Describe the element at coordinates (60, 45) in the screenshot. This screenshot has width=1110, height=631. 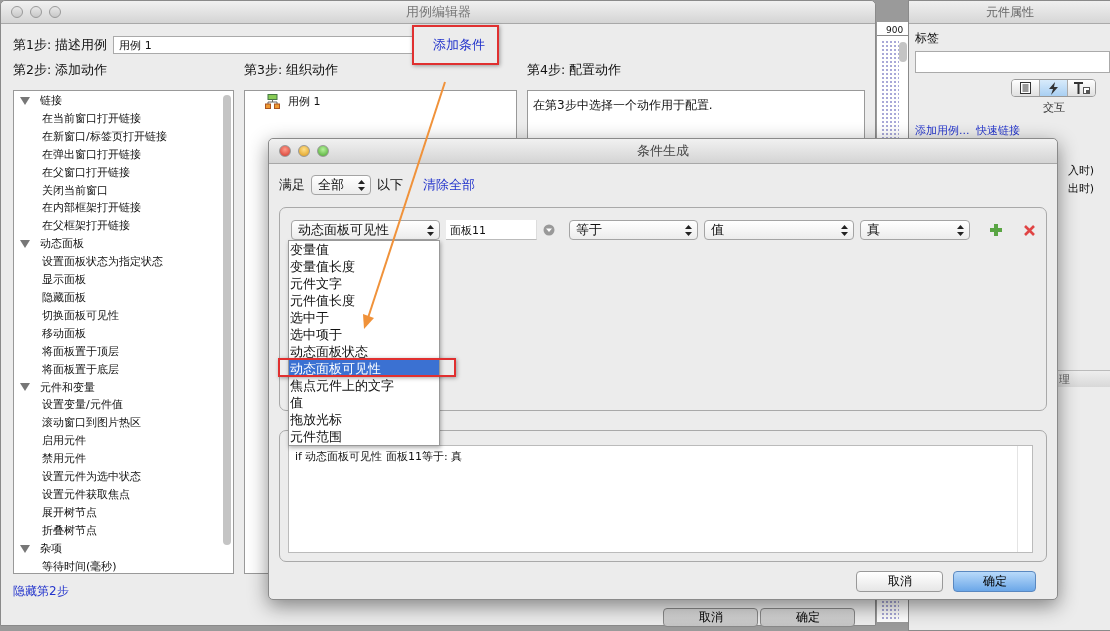
I see `step-label: 第1步: 描述用例` at that location.